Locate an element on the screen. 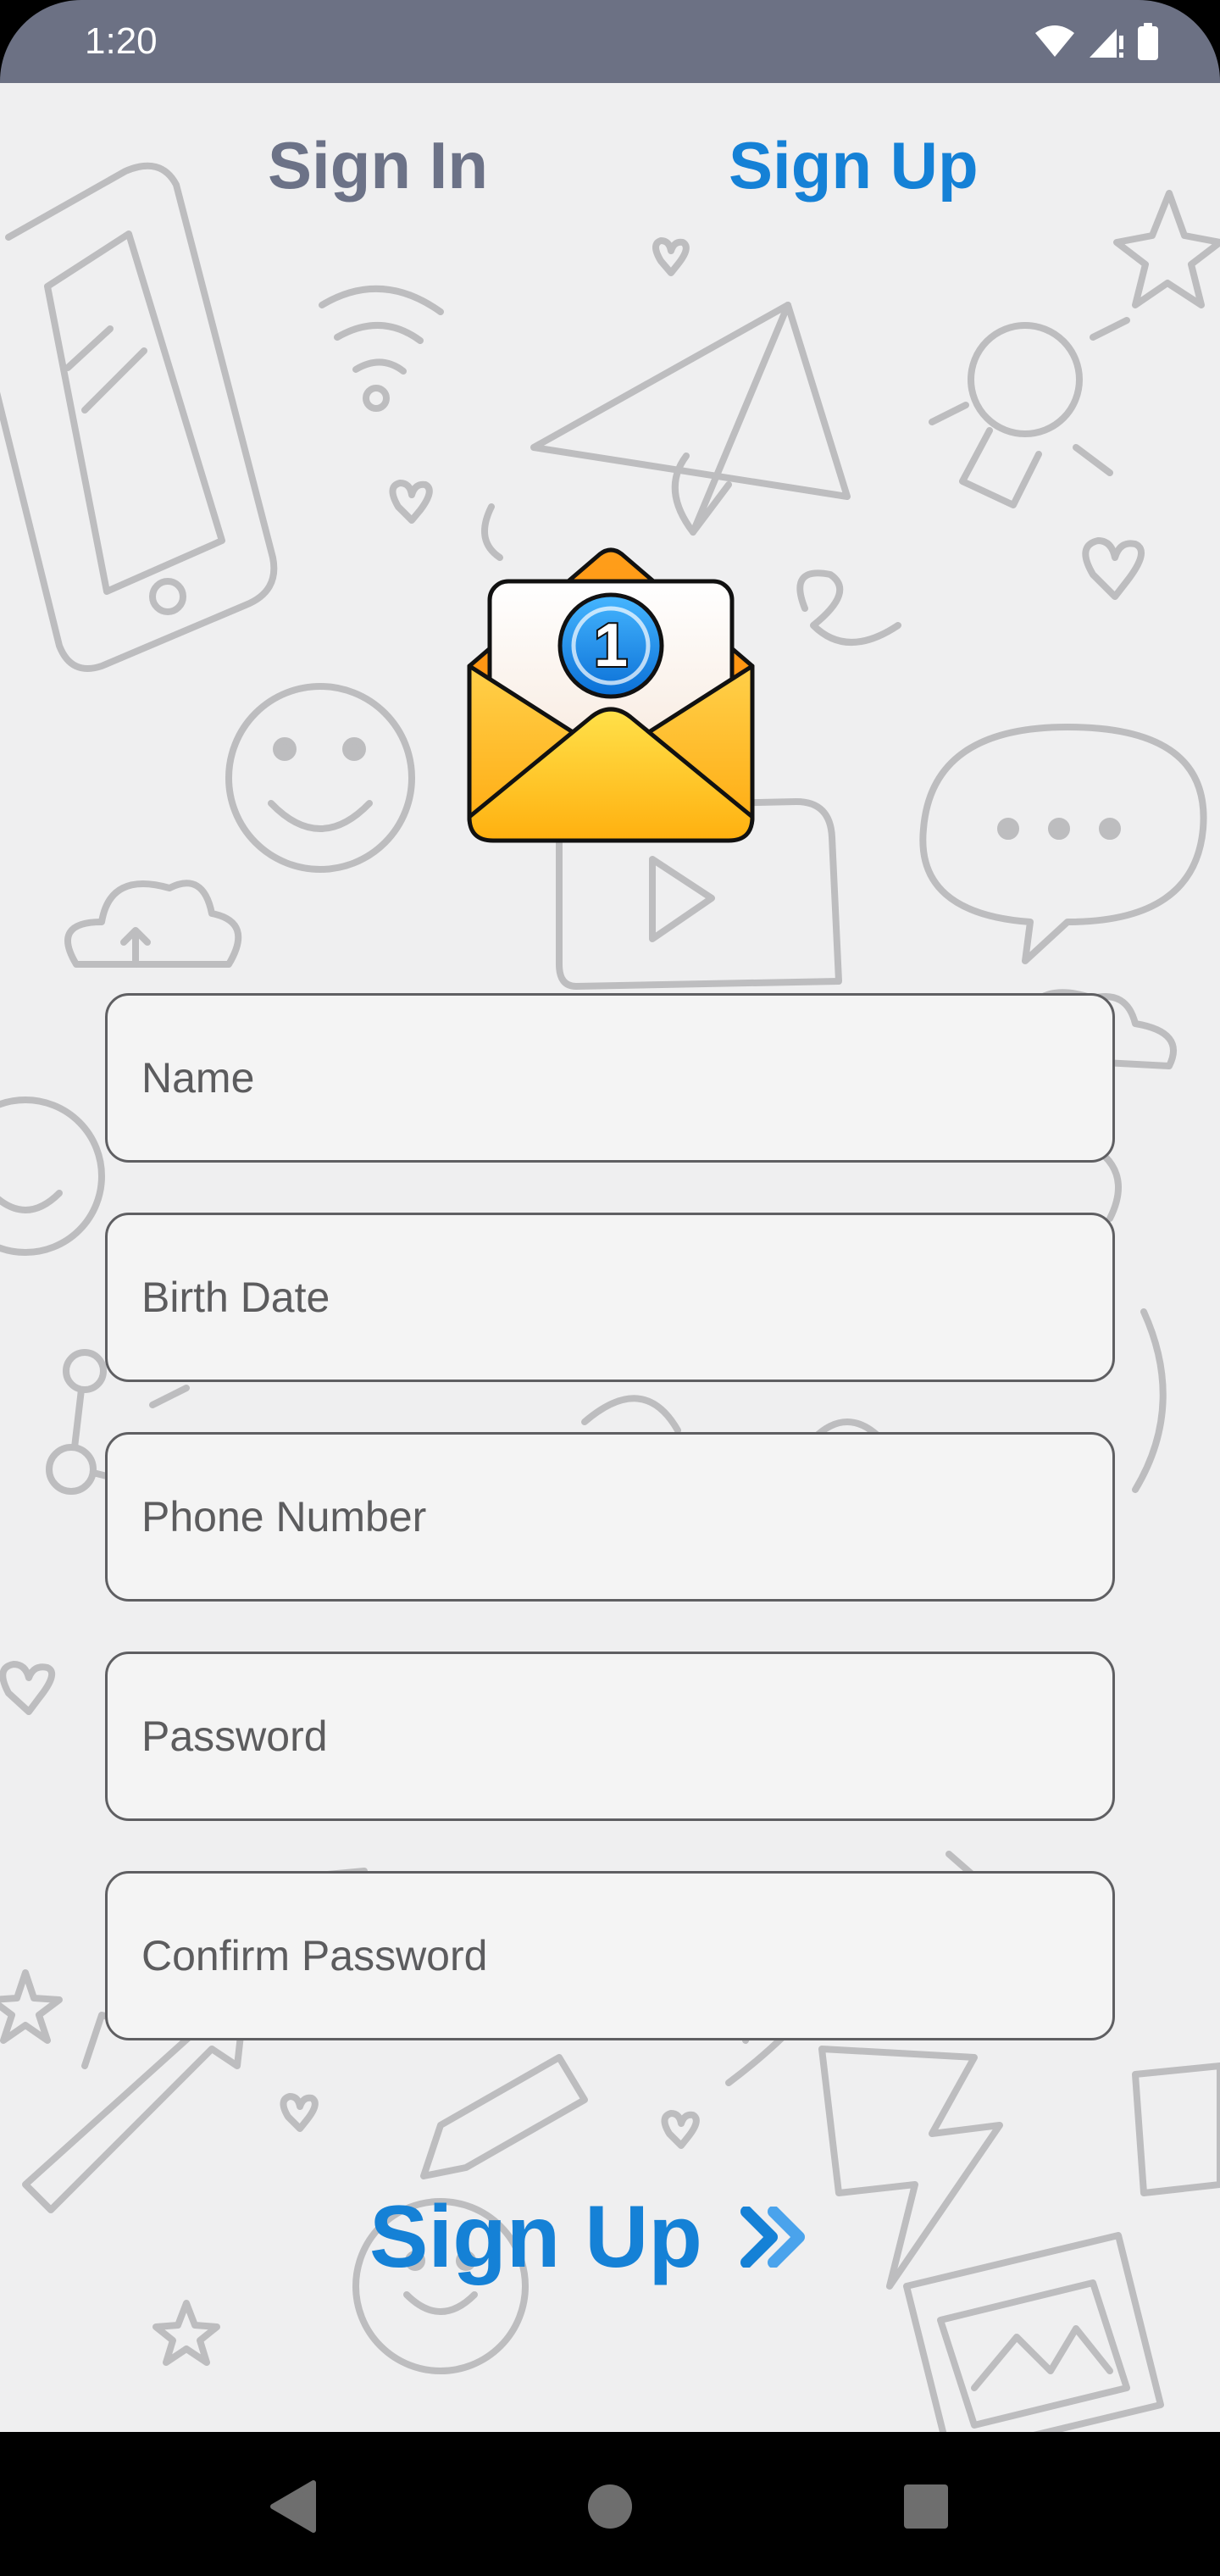 Image resolution: width=1220 pixels, height=2576 pixels. status-bar: 1:20 is located at coordinates (610, 41).